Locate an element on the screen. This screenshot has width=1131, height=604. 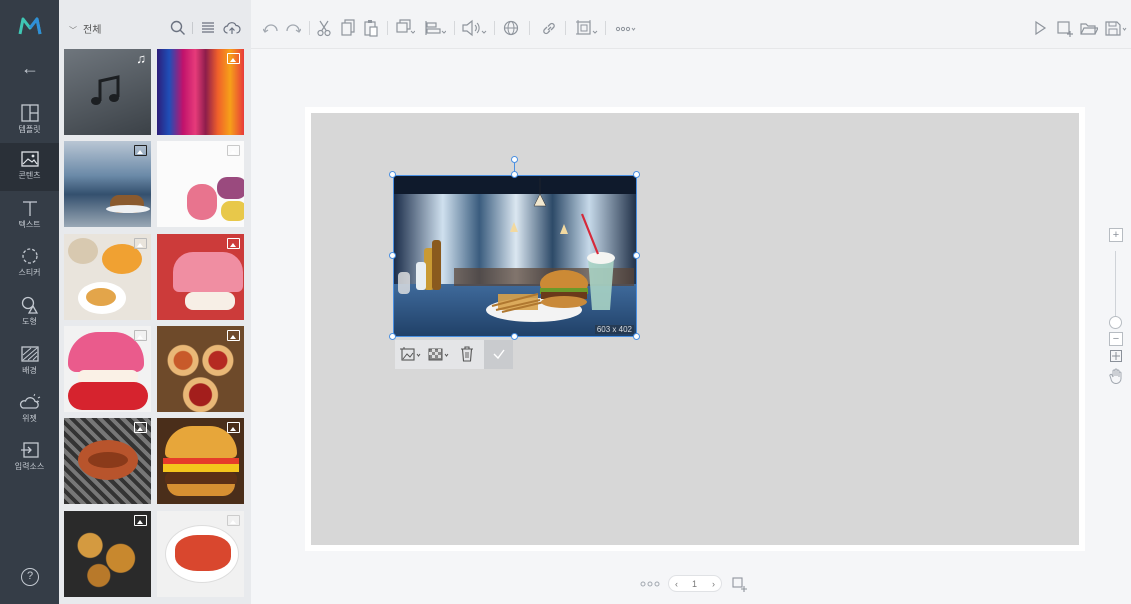
sidebar-item-shape: 도형 is located at coordinates (29, 313).